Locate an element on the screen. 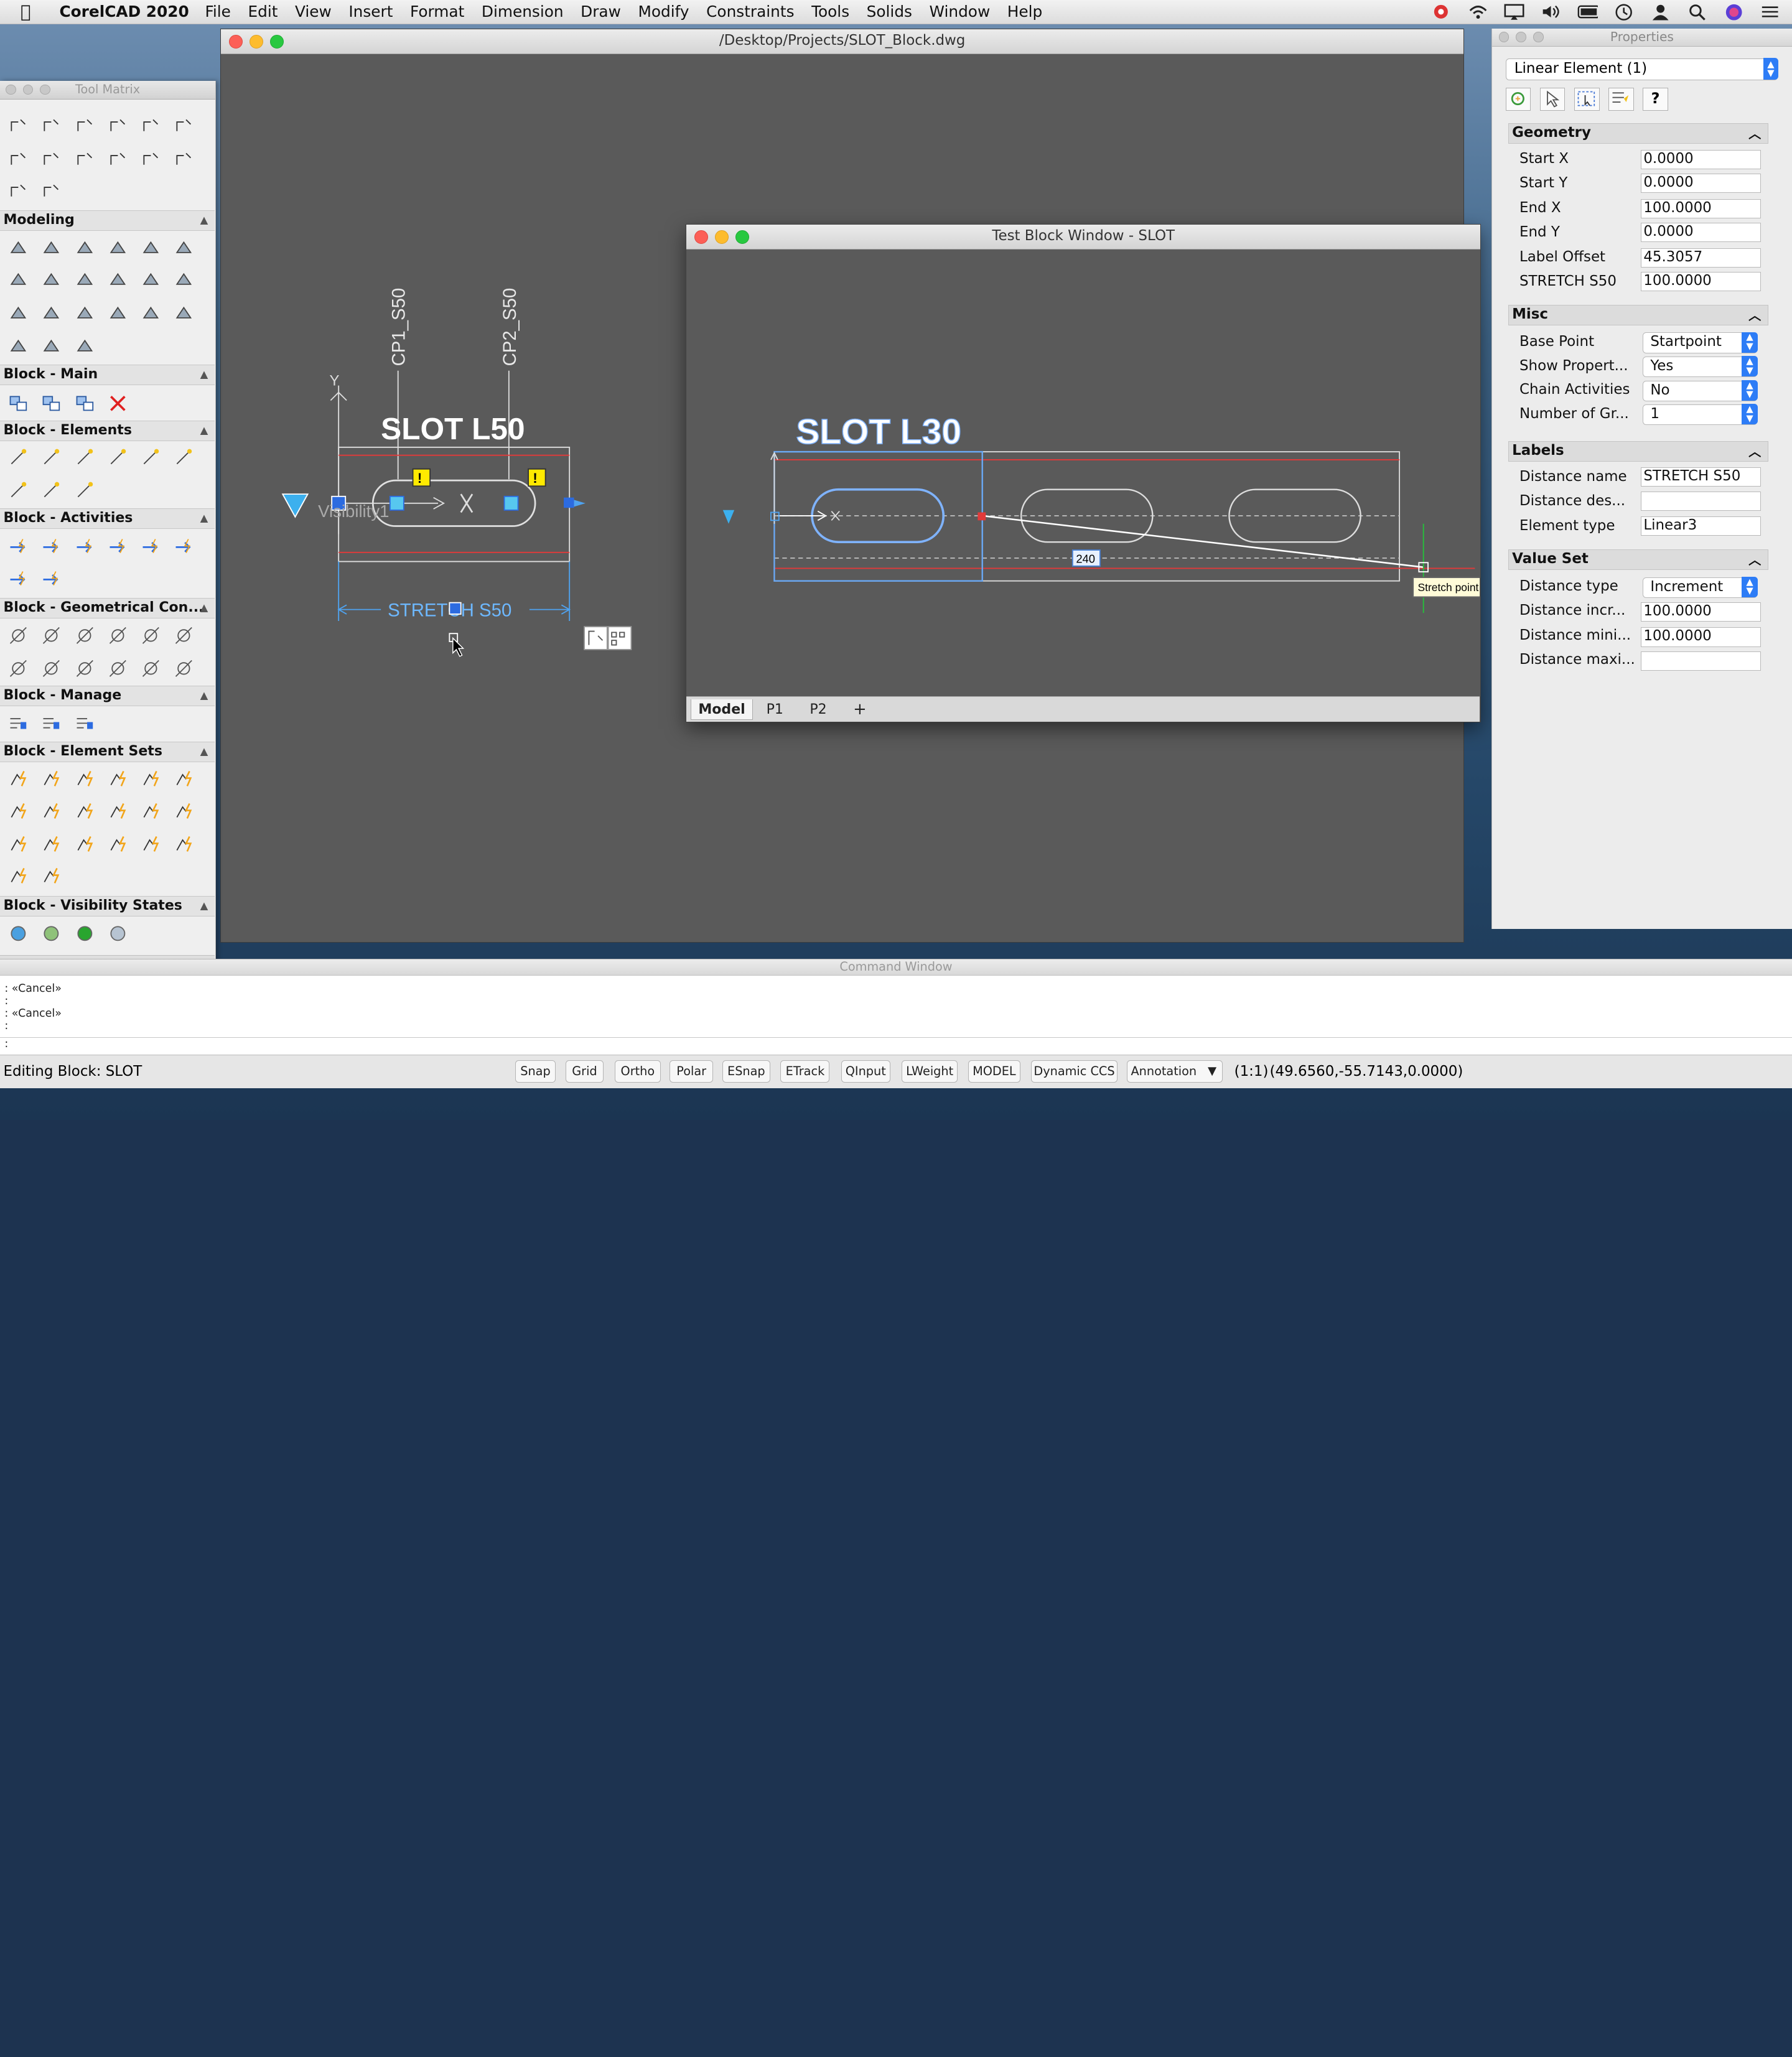  esnap-toggle: ESnap is located at coordinates (746, 1071).